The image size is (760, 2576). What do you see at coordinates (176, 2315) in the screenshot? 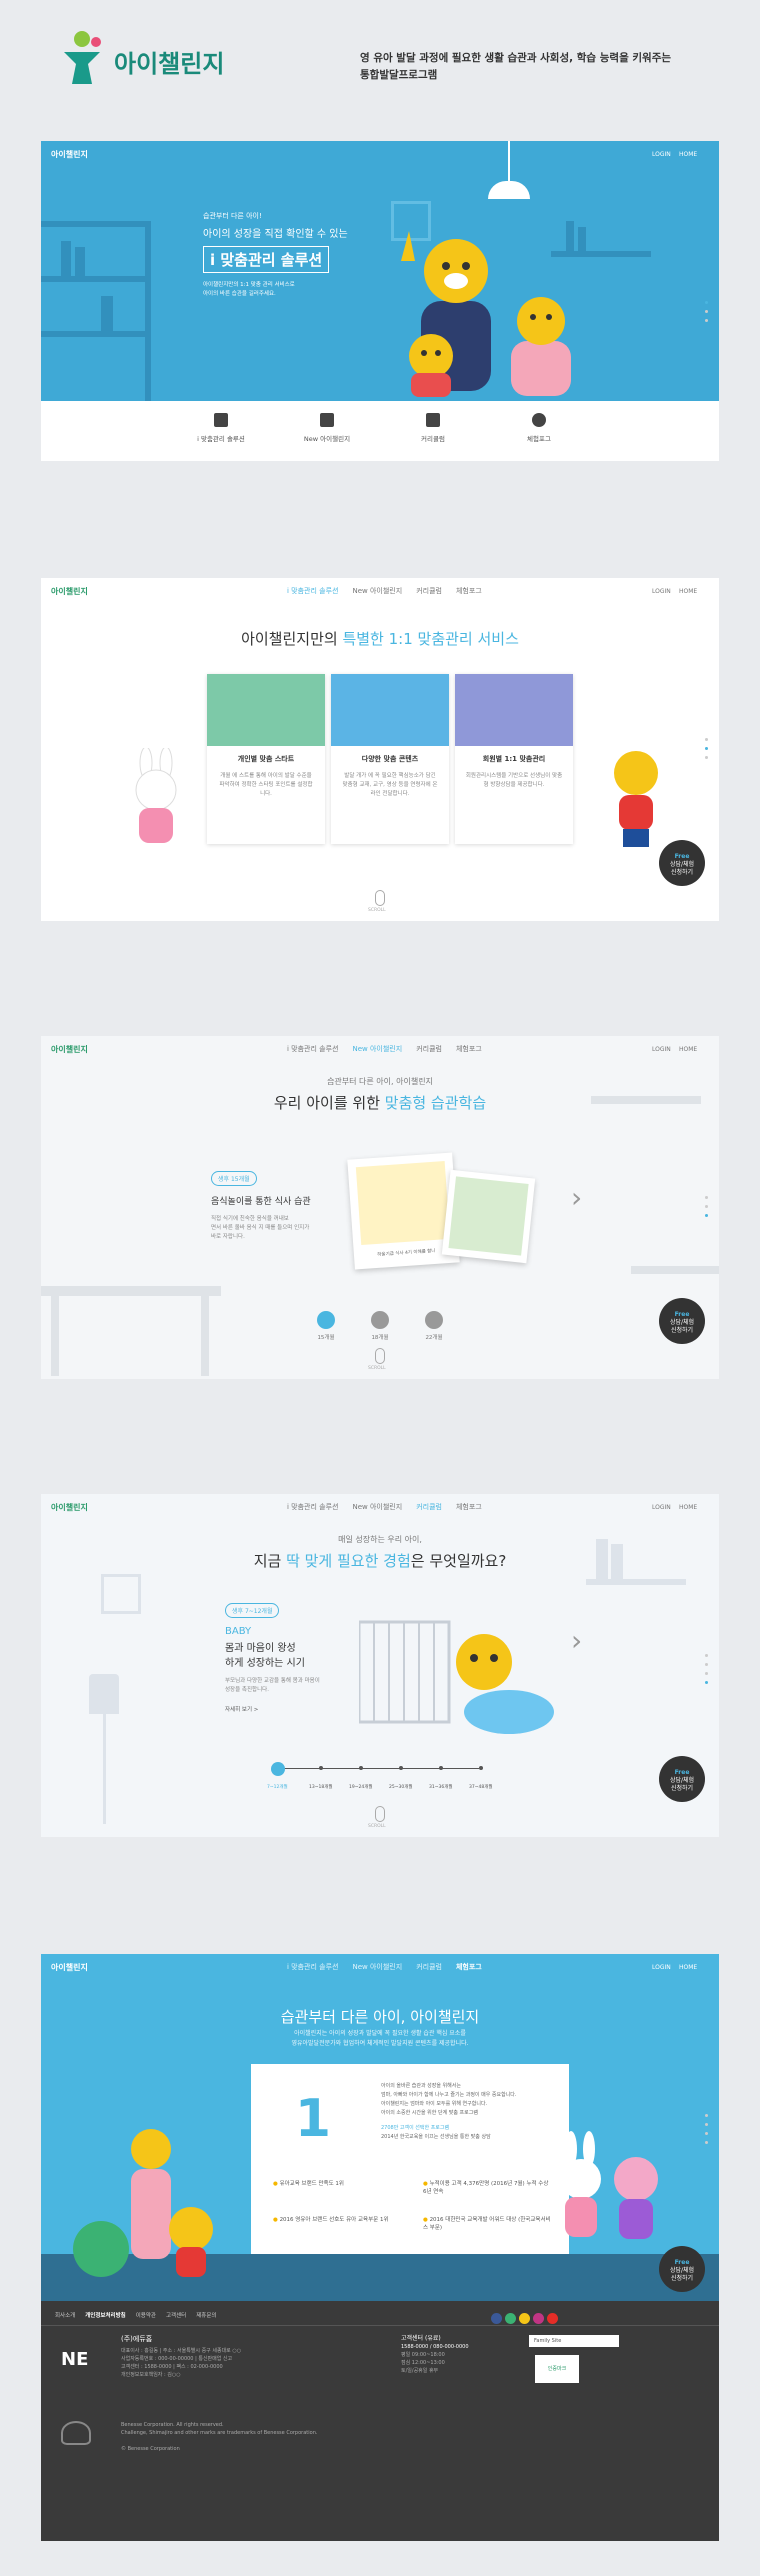
I see `footer-link: 고객센터` at bounding box center [176, 2315].